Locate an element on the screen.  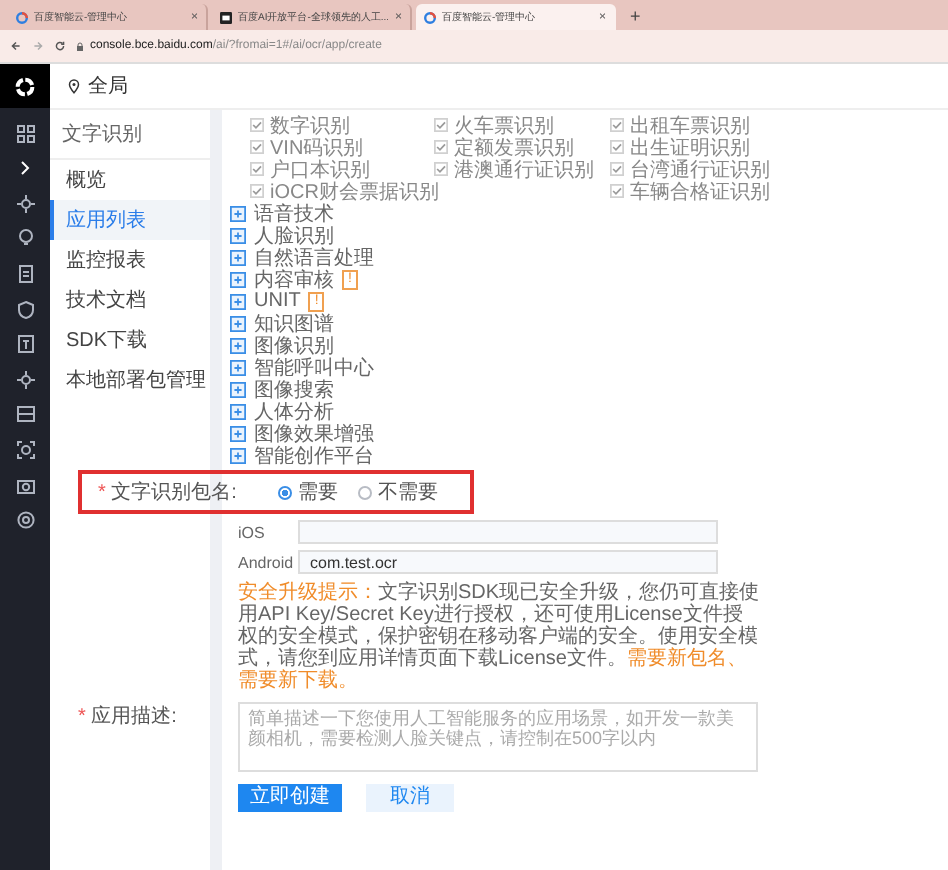
back-icon is located at coordinates (16, 46).